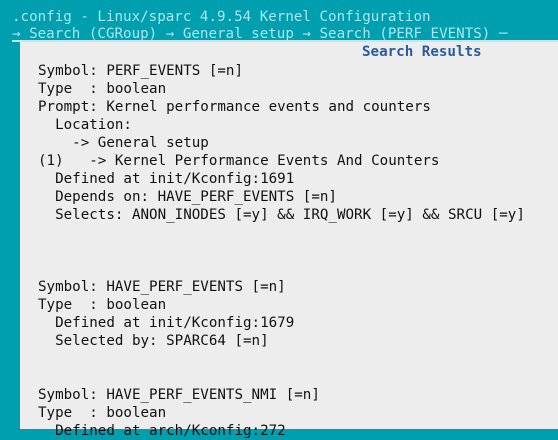 This screenshot has width=558, height=440. I want to click on result-line: Depends on: HAVE_PERF_EVENTS [=n], so click(187, 197).